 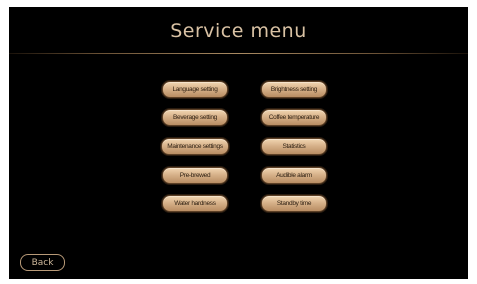 What do you see at coordinates (294, 203) in the screenshot?
I see `standby-time-button: Standby time` at bounding box center [294, 203].